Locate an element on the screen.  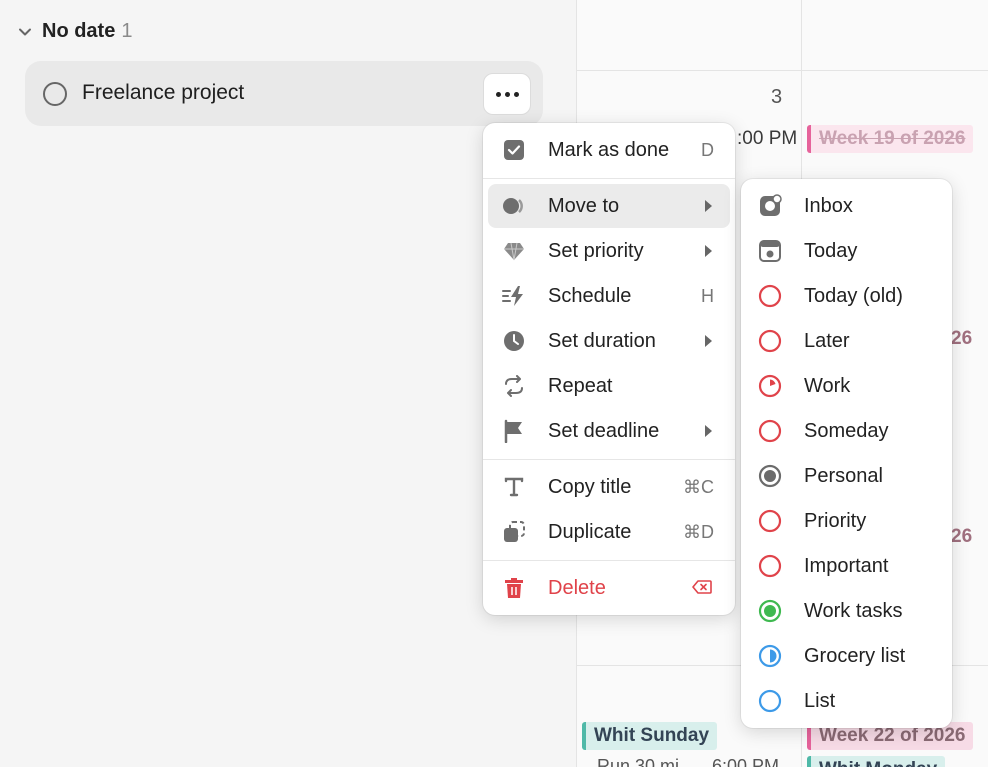
submenu-item-priority: Priority is located at coordinates (846, 521).